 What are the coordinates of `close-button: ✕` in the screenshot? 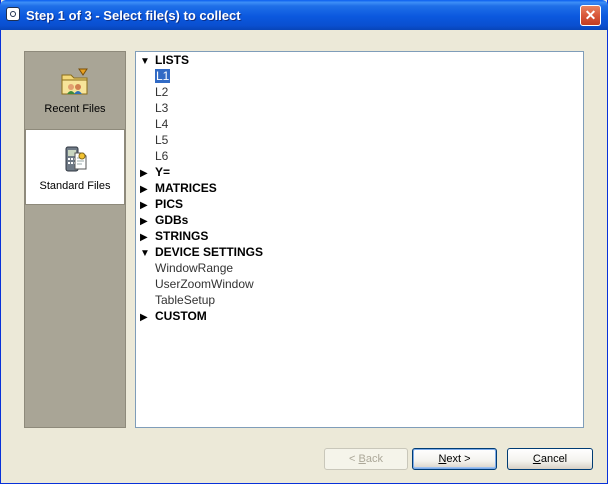 It's located at (590, 15).